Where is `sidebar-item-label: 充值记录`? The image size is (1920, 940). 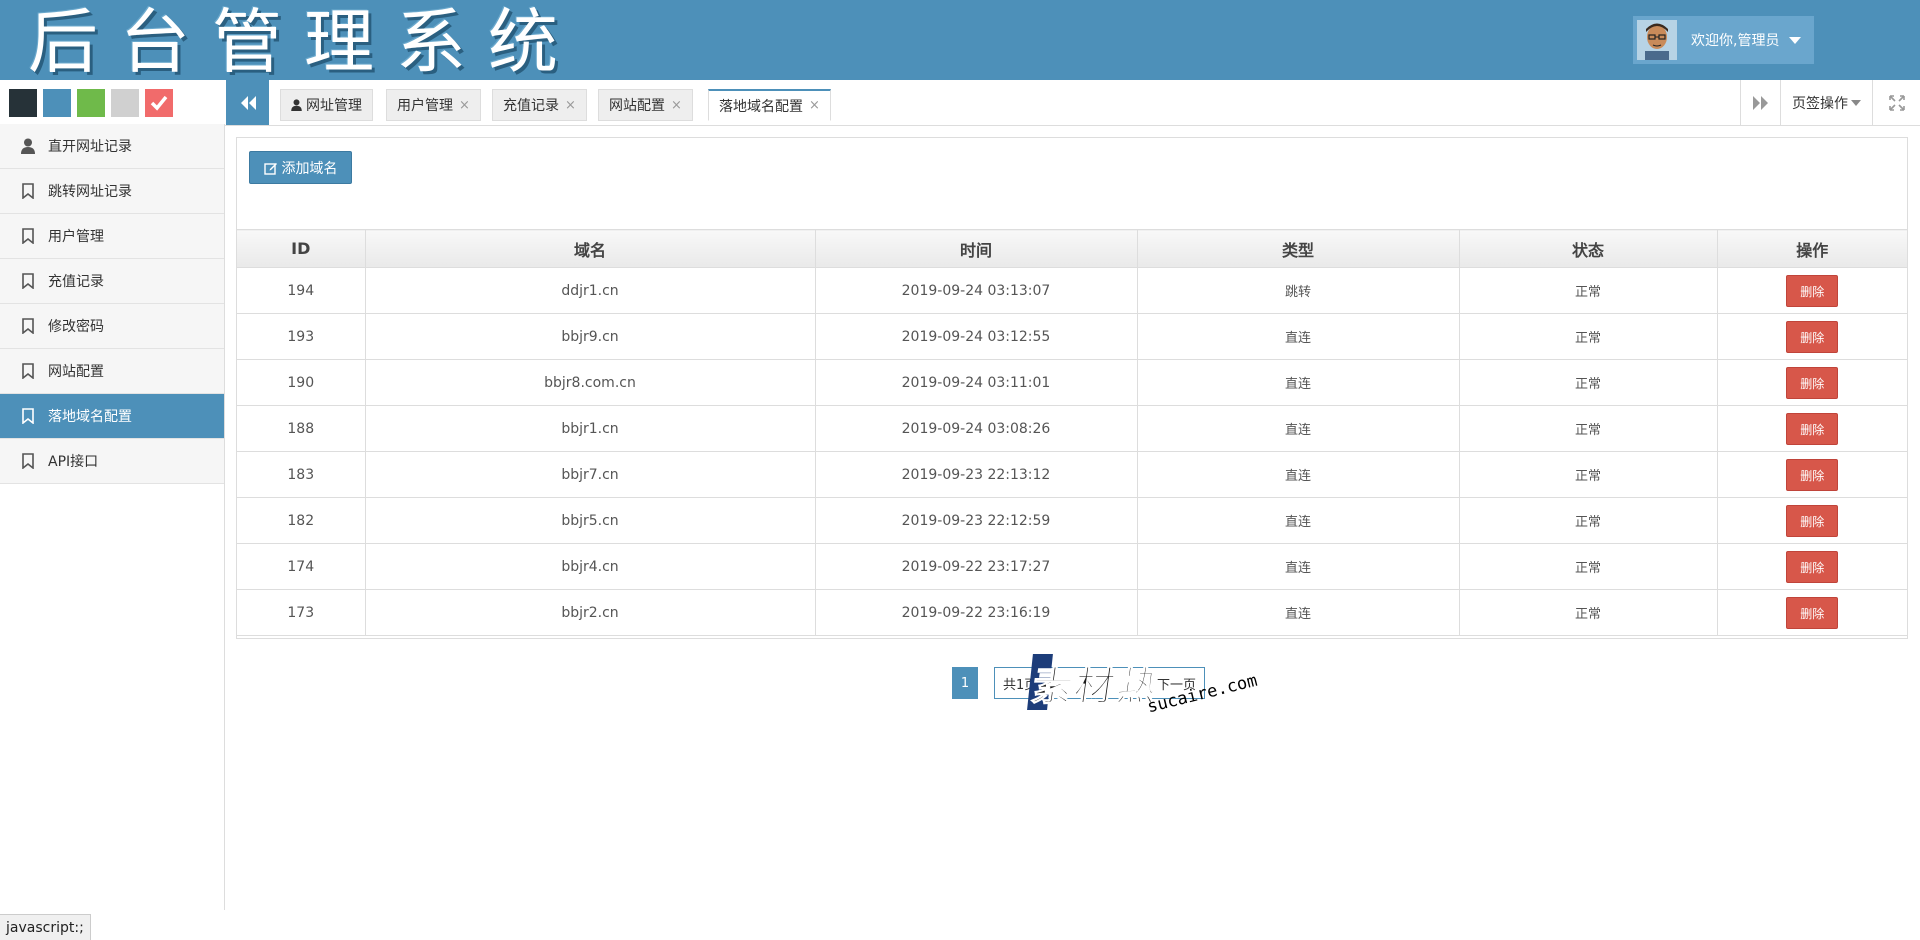 sidebar-item-label: 充值记录 is located at coordinates (76, 282).